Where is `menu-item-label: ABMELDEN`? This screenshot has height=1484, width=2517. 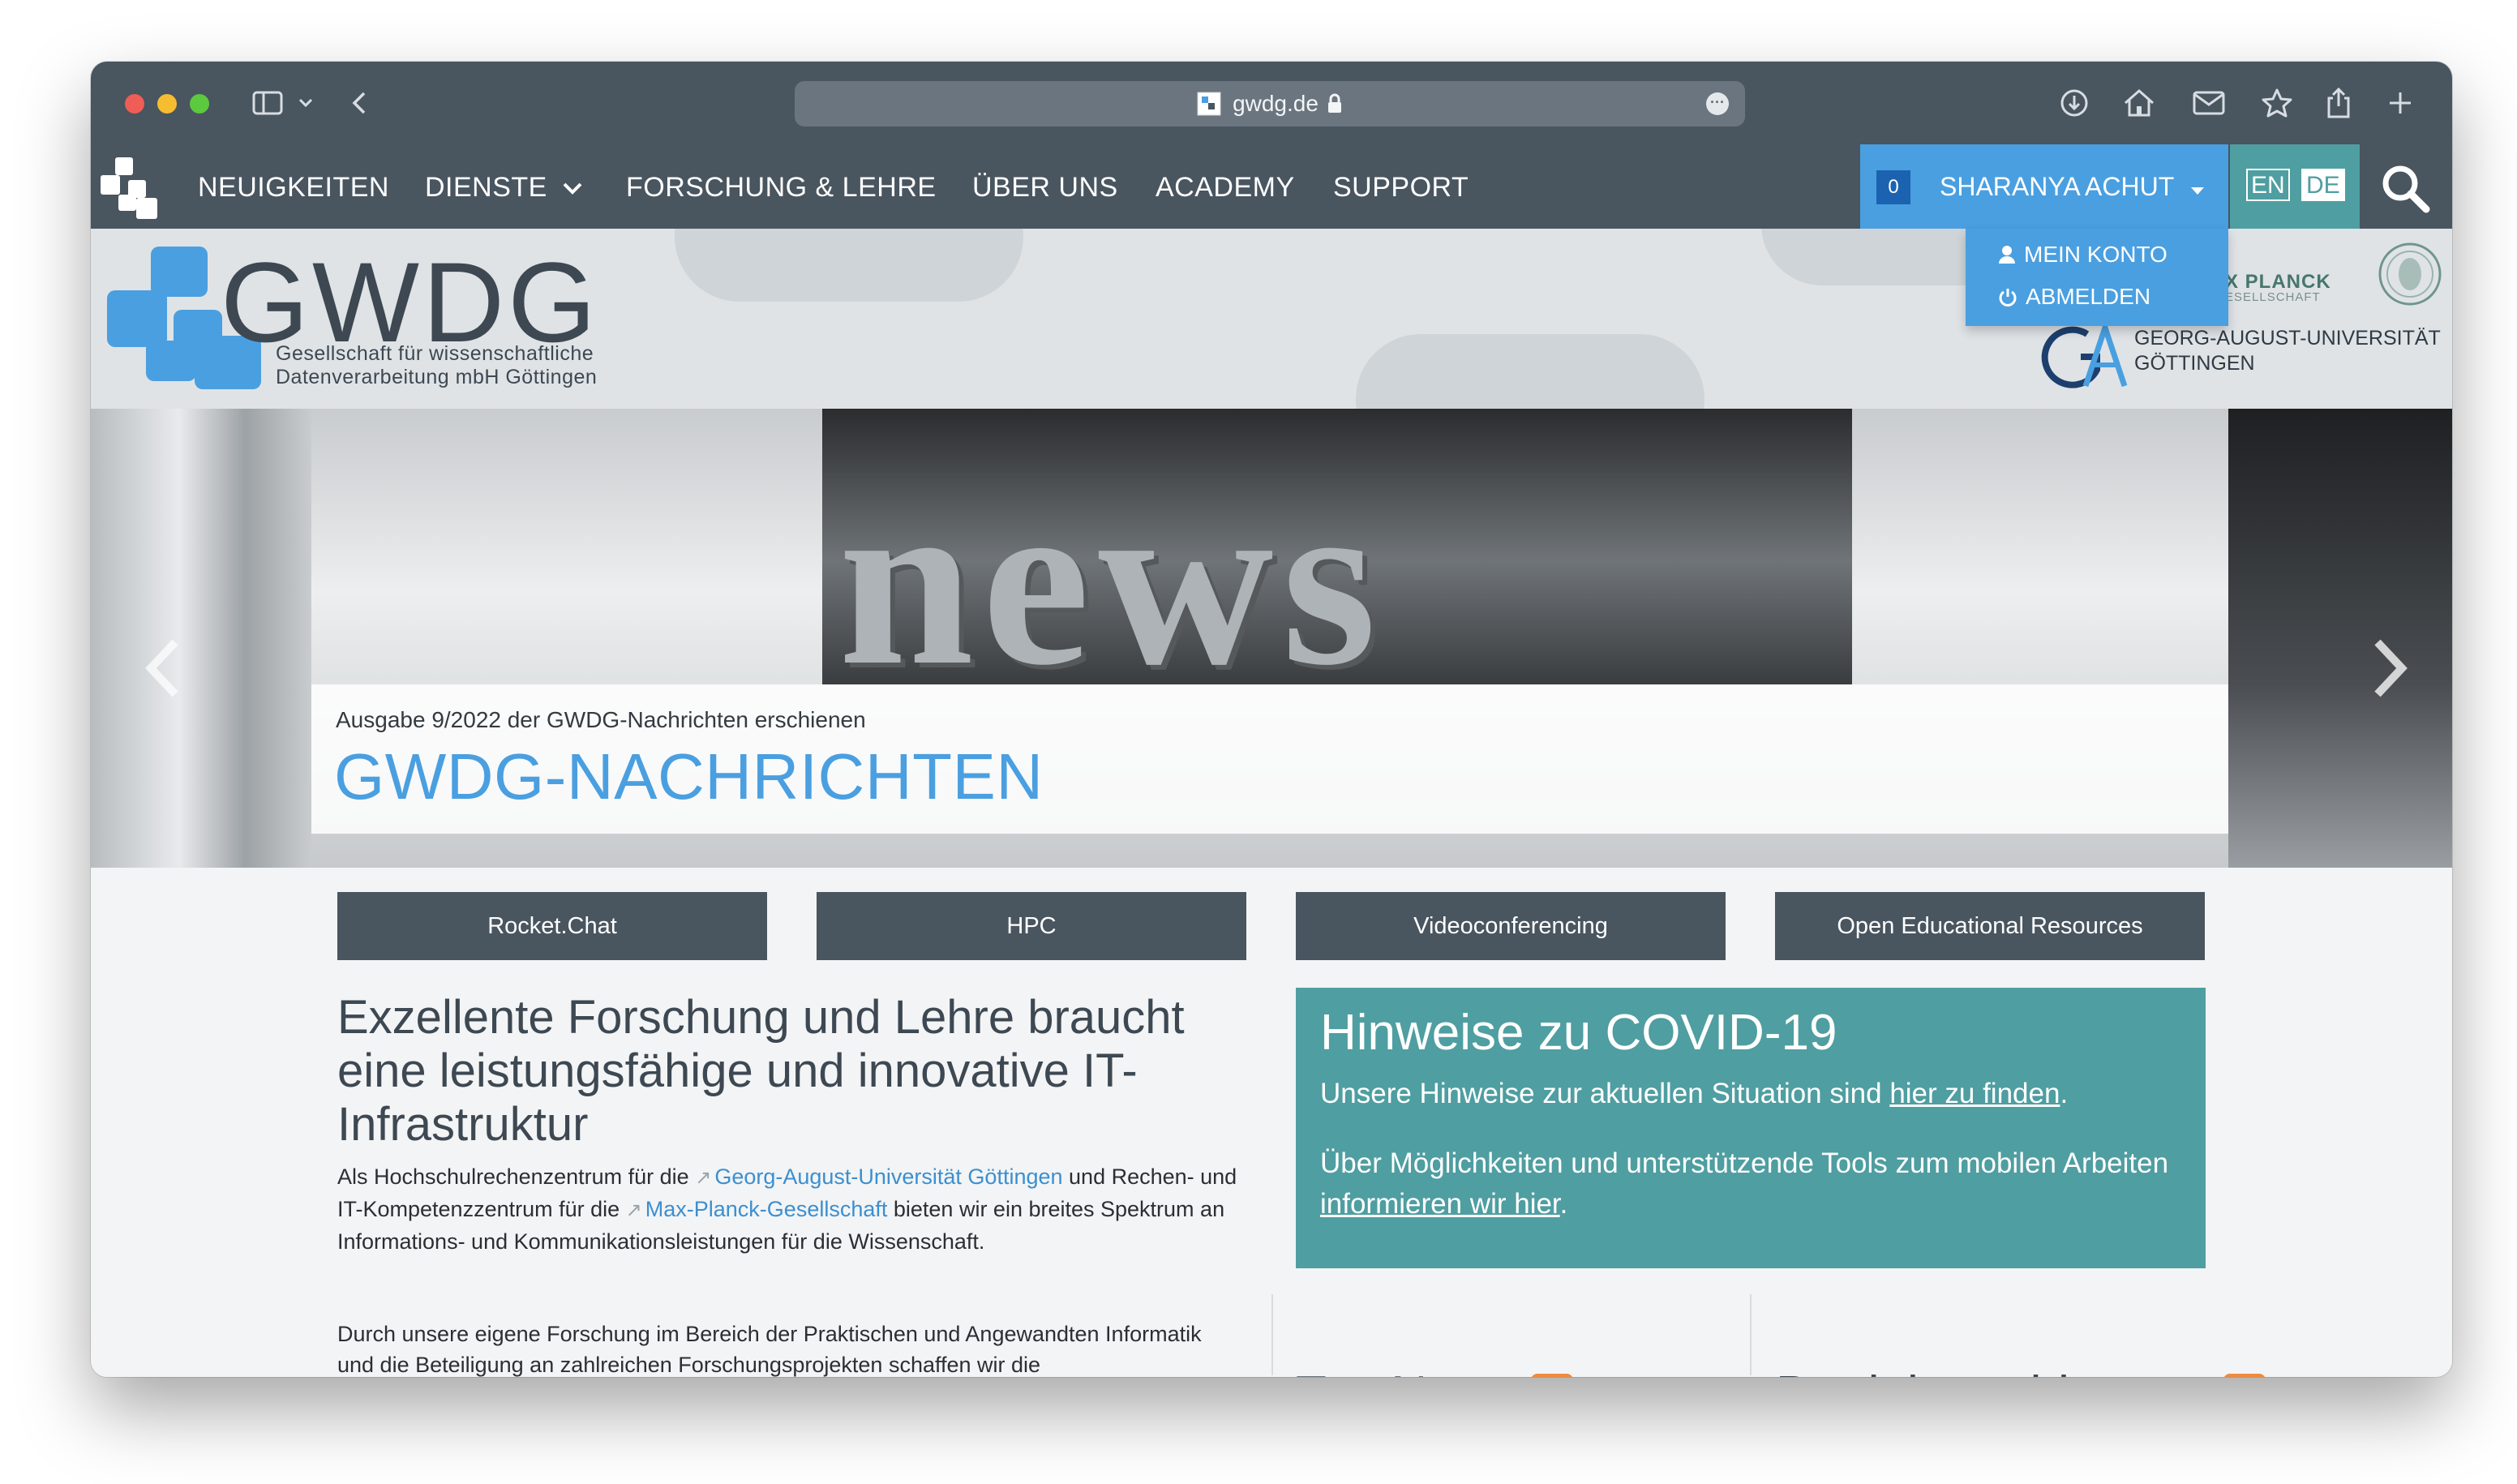
menu-item-label: ABMELDEN is located at coordinates (2088, 296).